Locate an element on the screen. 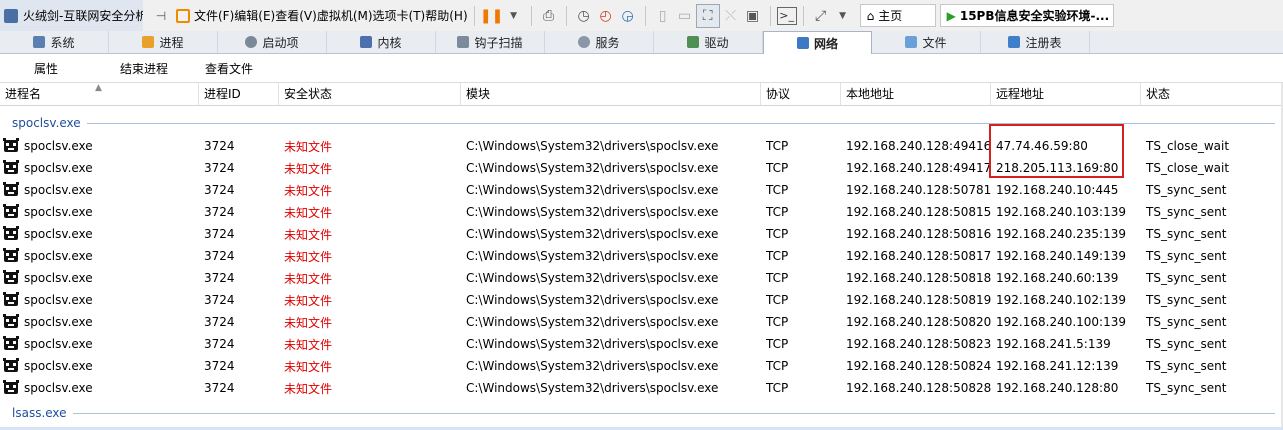  column-header-protocol: 协议 is located at coordinates (801, 94).